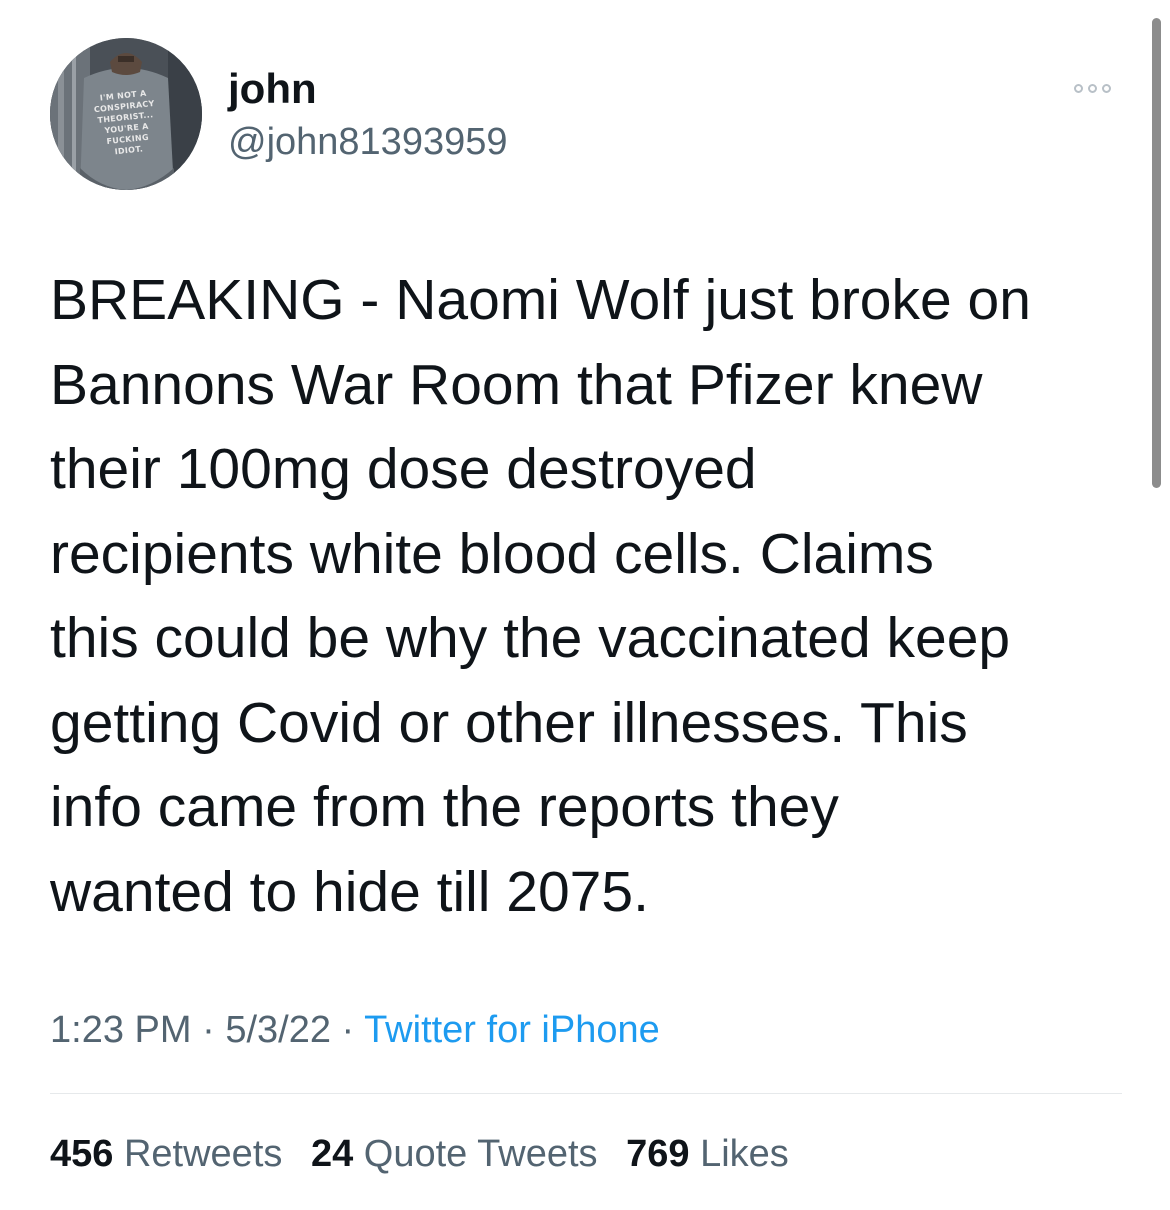 This screenshot has width=1170, height=1210. What do you see at coordinates (349, 891) in the screenshot?
I see `tweet-text-line: wanted to hide till 2075.` at bounding box center [349, 891].